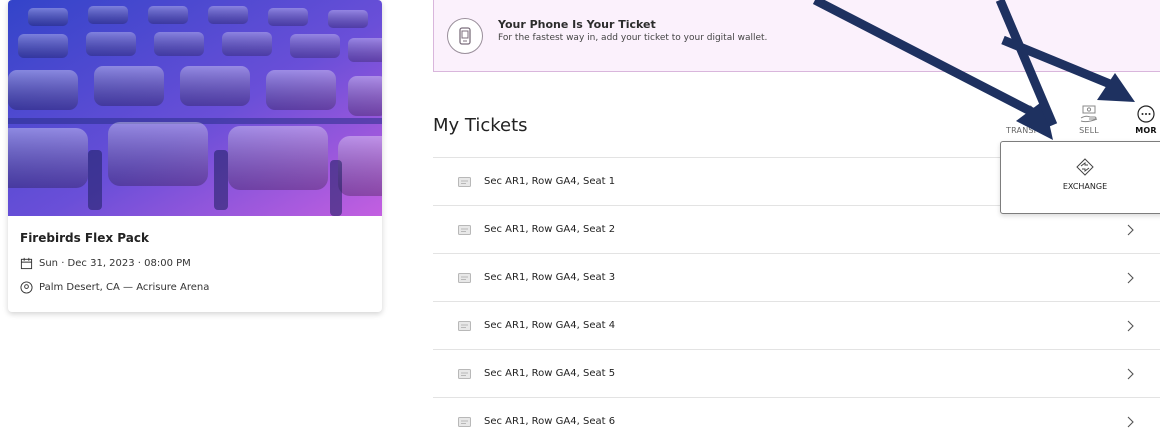 The height and width of the screenshot is (442, 1160). What do you see at coordinates (26, 263) in the screenshot?
I see `calendar-icon` at bounding box center [26, 263].